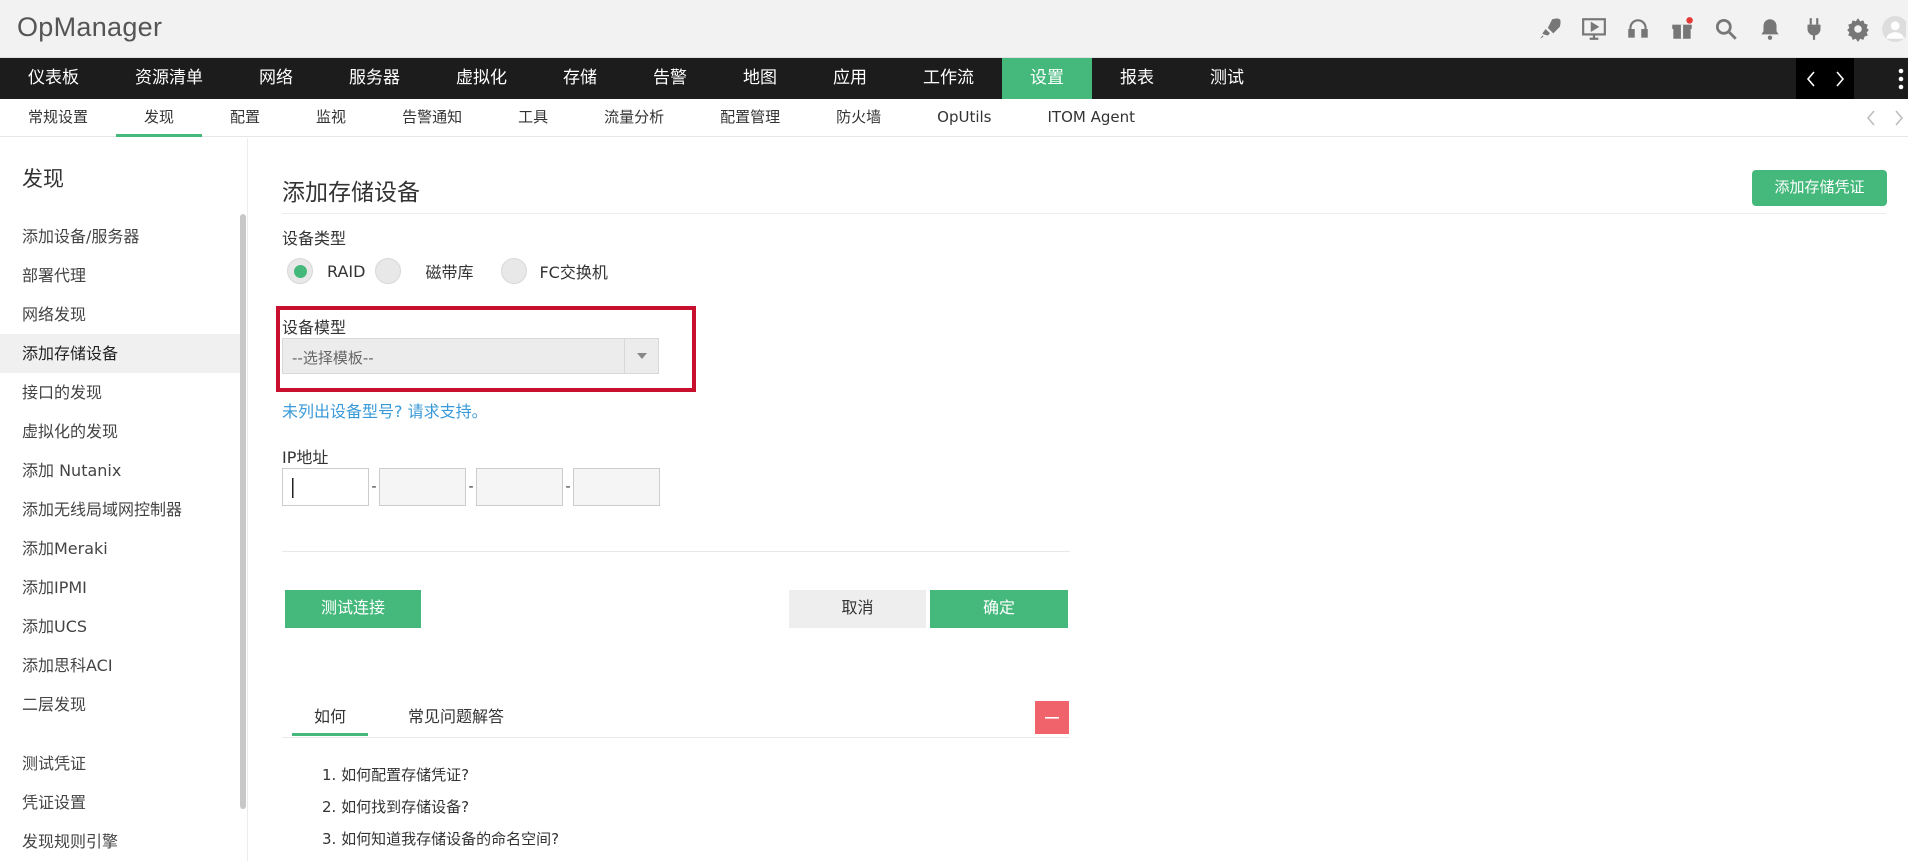 The image size is (1908, 861). Describe the element at coordinates (440, 839) in the screenshot. I see `list-item: 3. 如何知道我存储设备的命名空间?` at that location.